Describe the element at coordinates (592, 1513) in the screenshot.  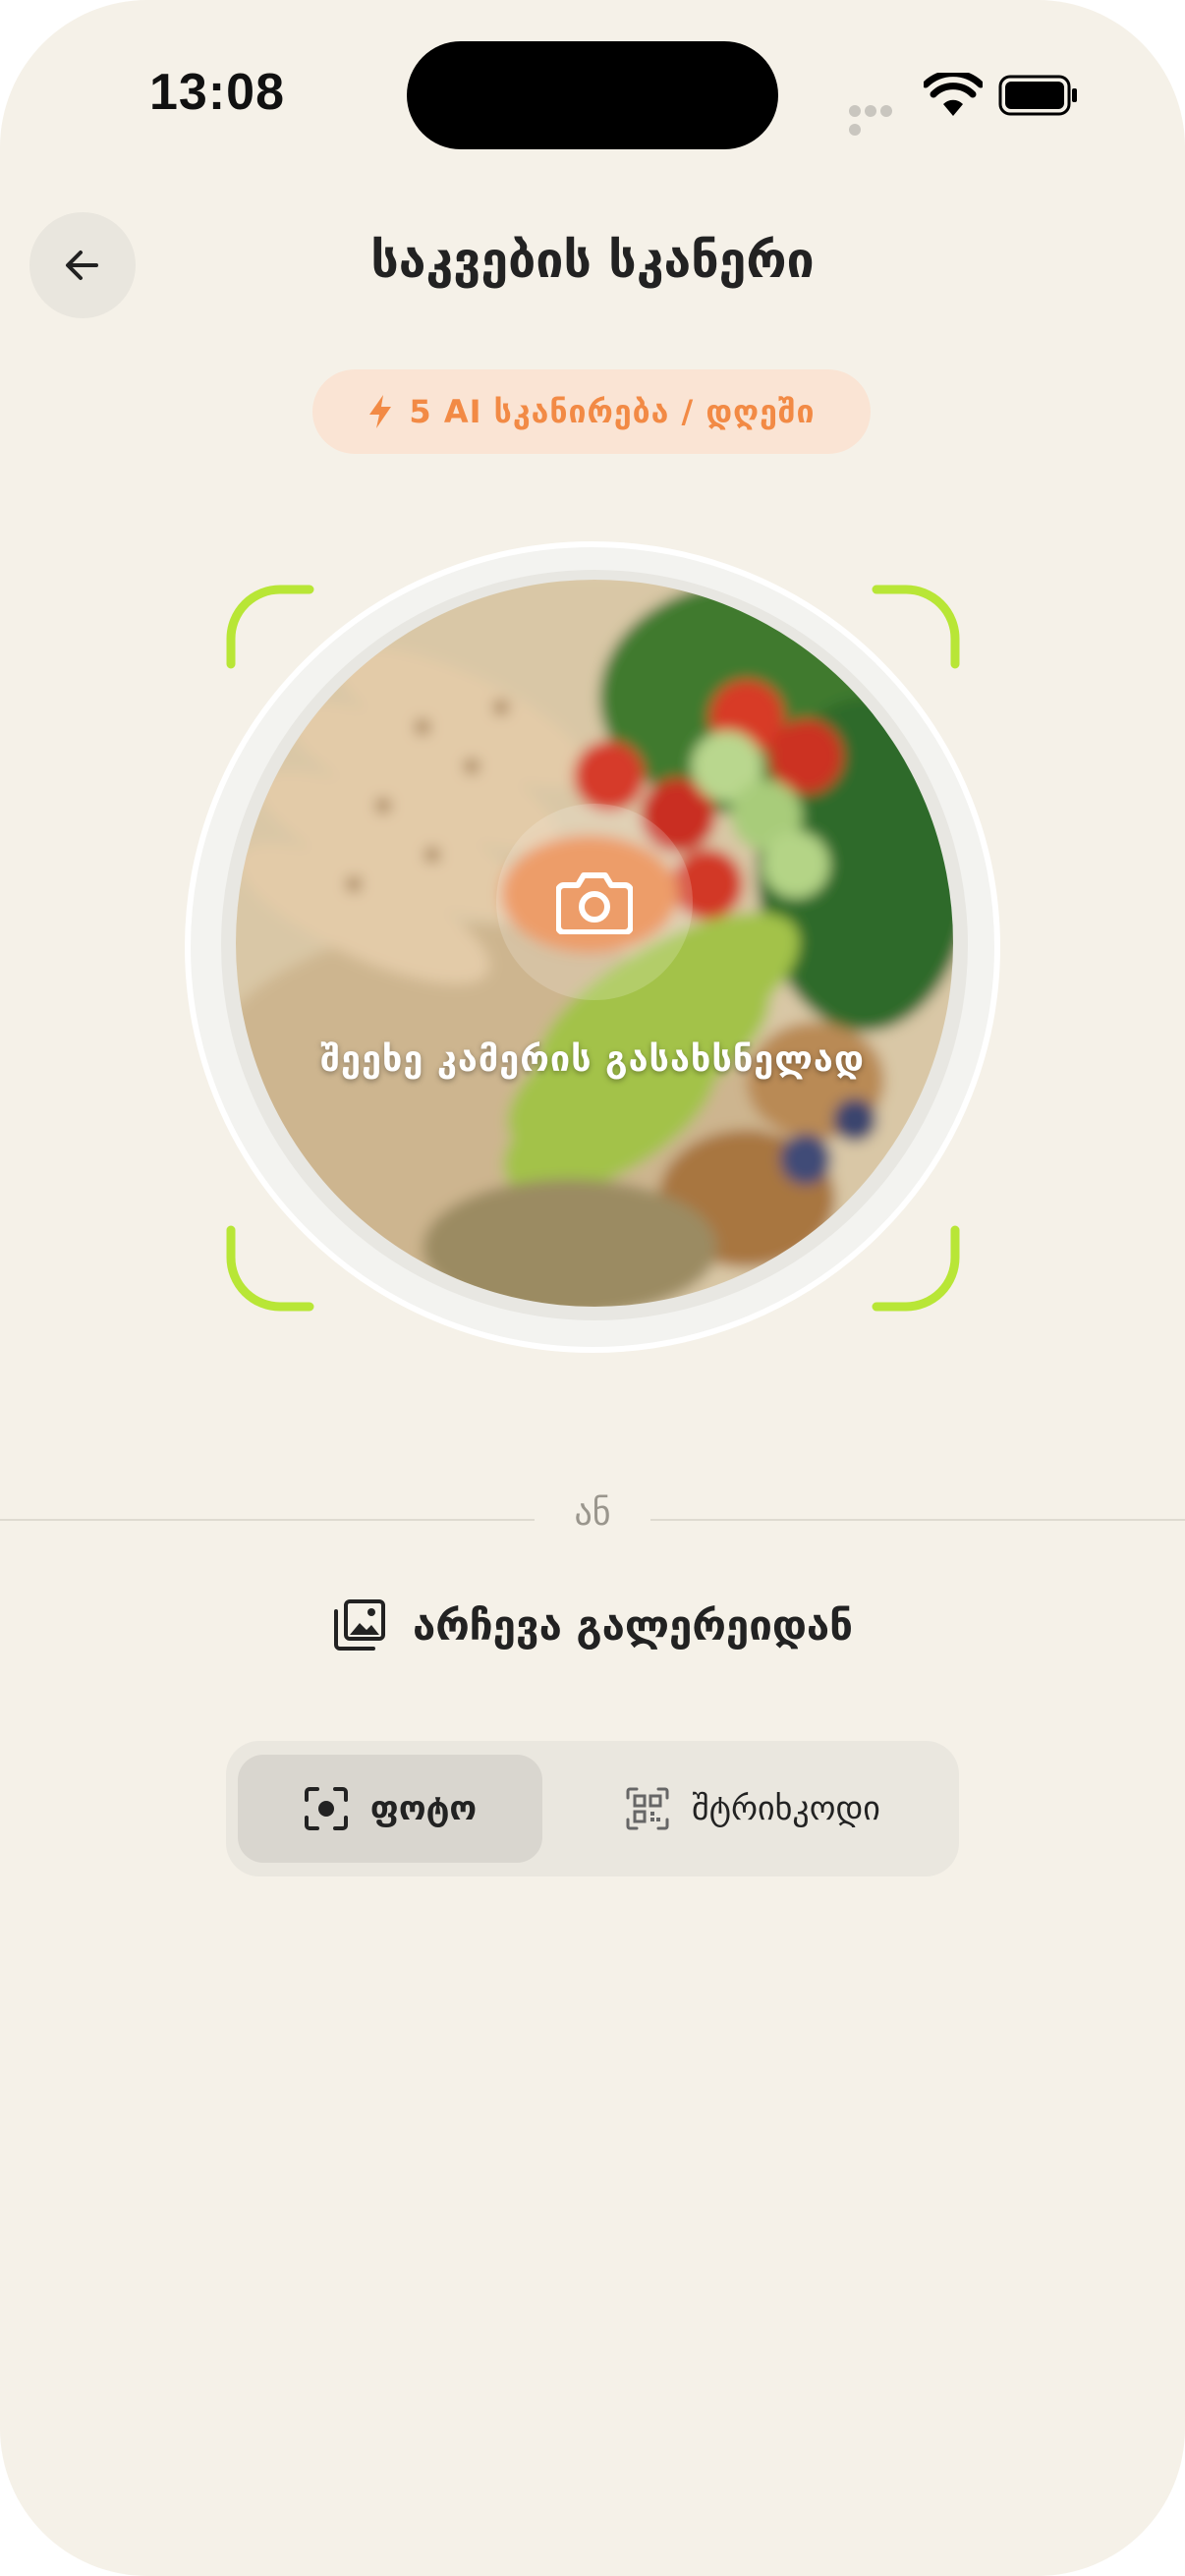
I see `divider-label: ან` at that location.